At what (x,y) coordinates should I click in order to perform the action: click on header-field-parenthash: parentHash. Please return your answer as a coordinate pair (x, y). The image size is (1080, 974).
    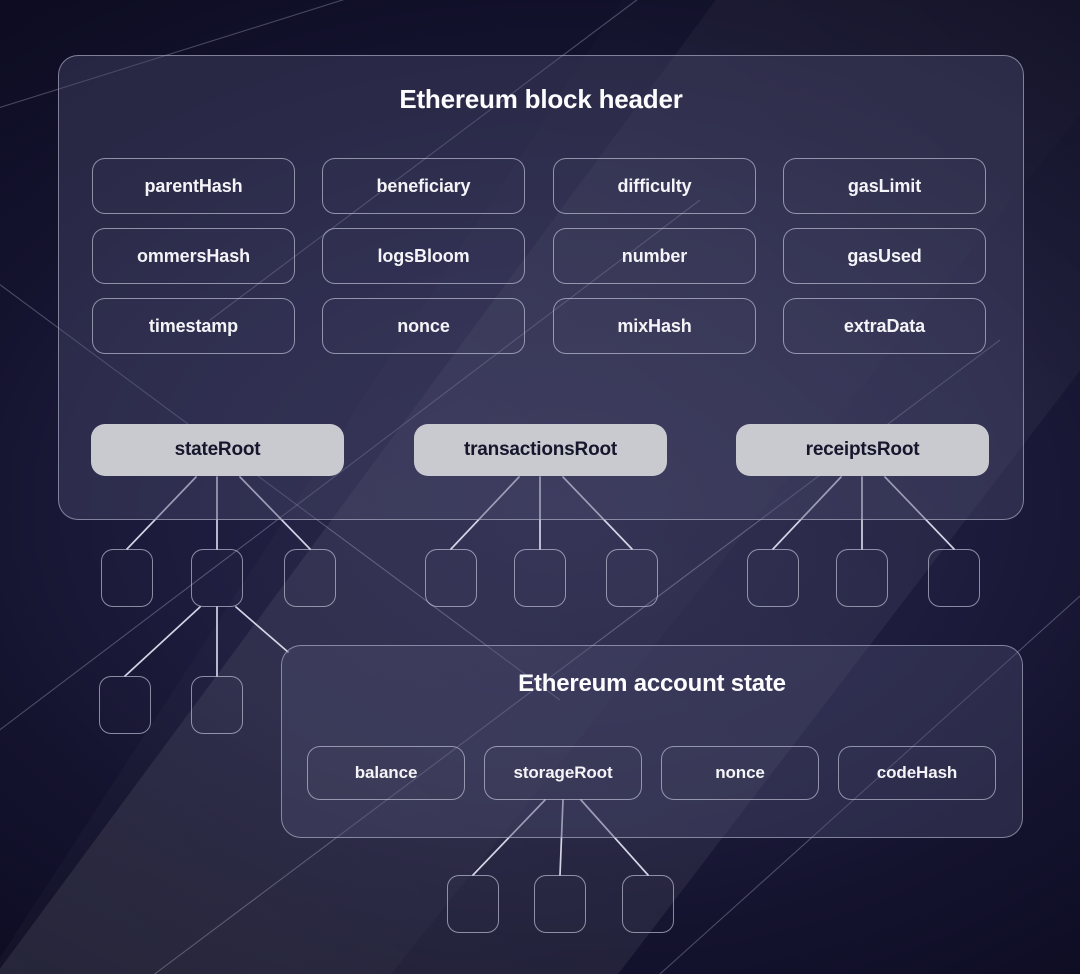
    Looking at the image, I should click on (193, 186).